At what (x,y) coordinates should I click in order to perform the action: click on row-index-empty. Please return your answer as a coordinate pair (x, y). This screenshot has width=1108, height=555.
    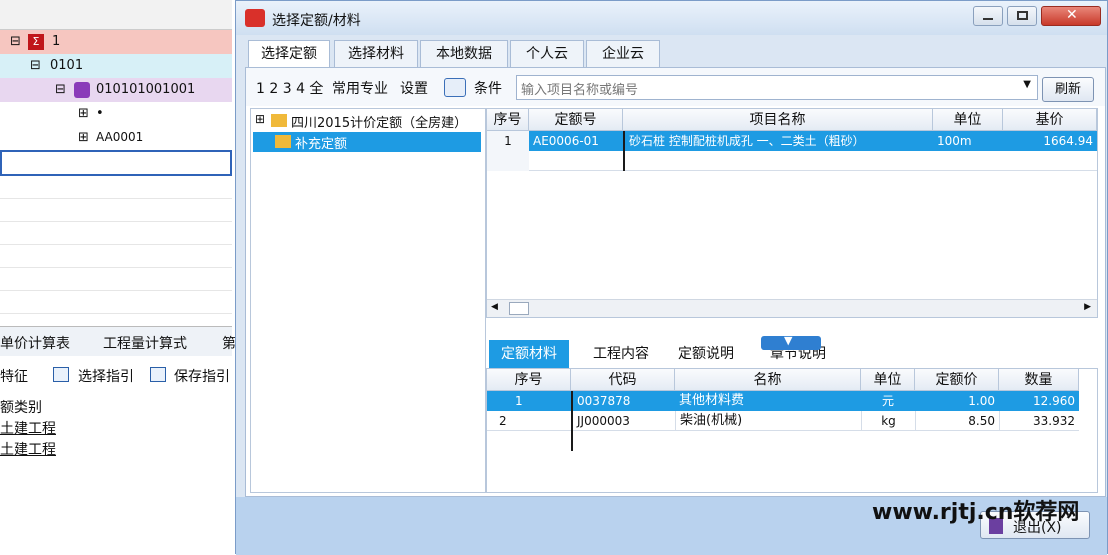
    Looking at the image, I should click on (508, 161).